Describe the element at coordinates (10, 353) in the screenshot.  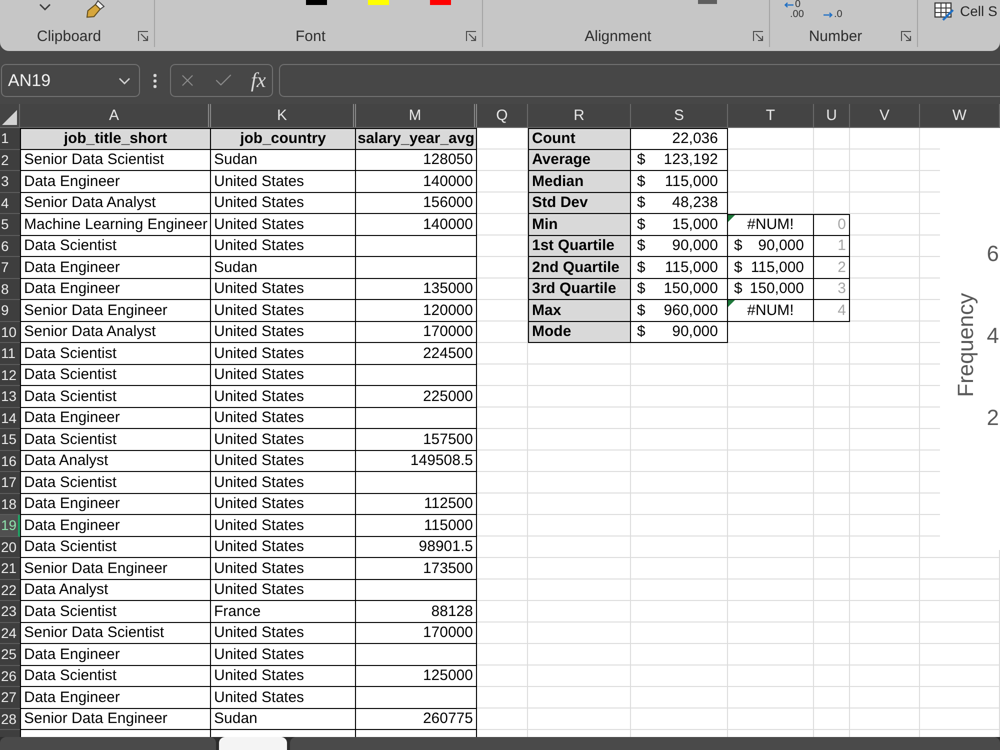
I see `row-header: 11` at that location.